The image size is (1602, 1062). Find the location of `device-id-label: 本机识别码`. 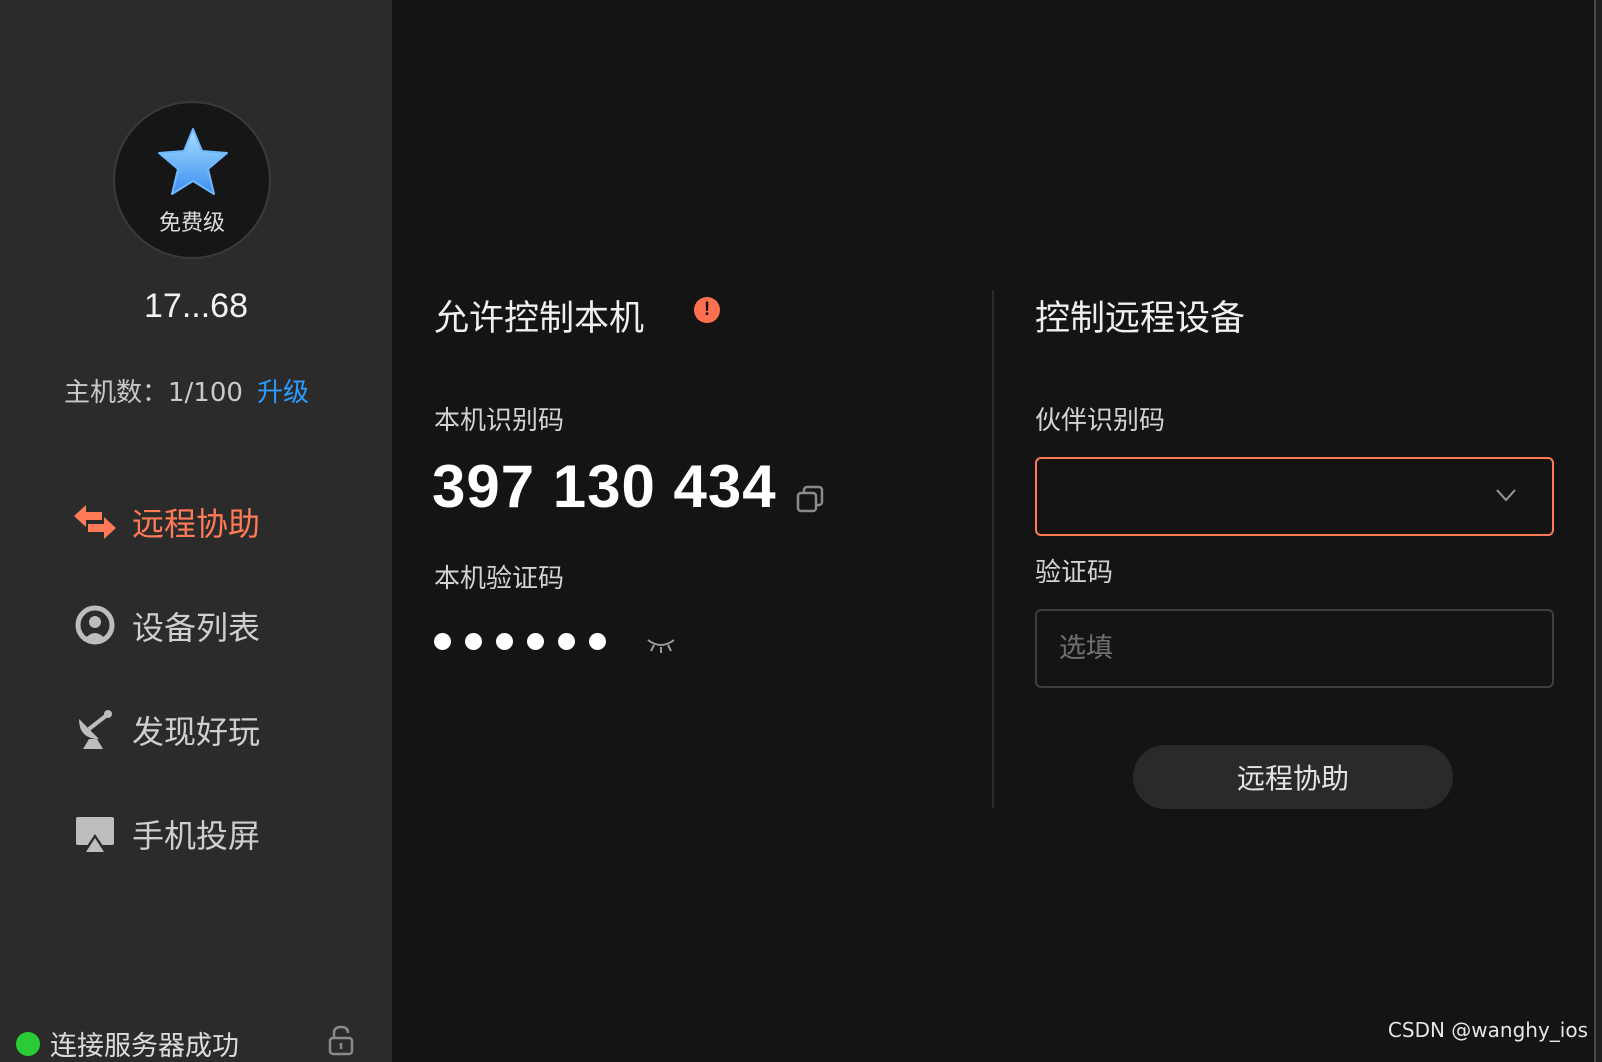

device-id-label: 本机识别码 is located at coordinates (499, 421).